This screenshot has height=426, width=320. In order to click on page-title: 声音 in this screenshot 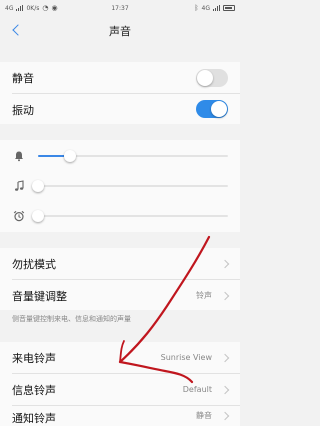, I will do `click(120, 31)`.